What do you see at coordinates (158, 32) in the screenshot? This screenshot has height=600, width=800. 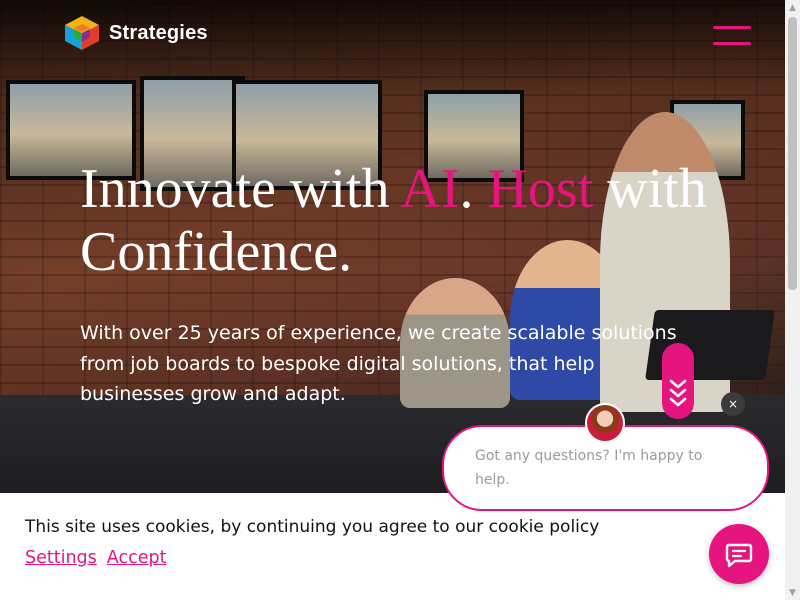 I see `logo-text: Strategies` at bounding box center [158, 32].